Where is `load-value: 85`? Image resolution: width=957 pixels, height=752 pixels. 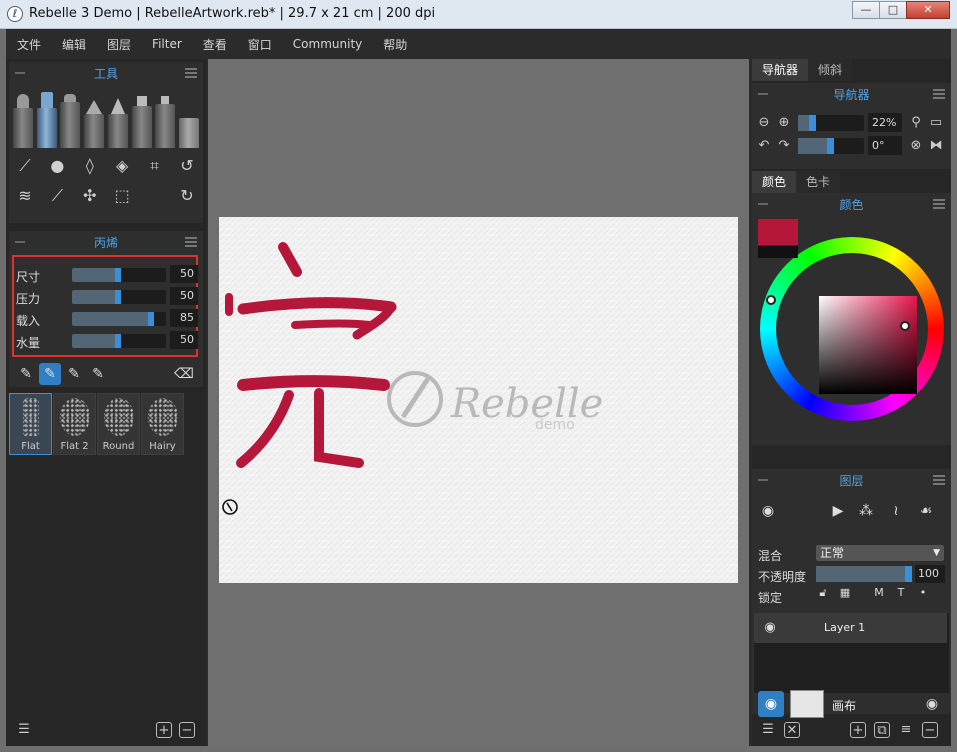
load-value: 85 is located at coordinates (184, 318).